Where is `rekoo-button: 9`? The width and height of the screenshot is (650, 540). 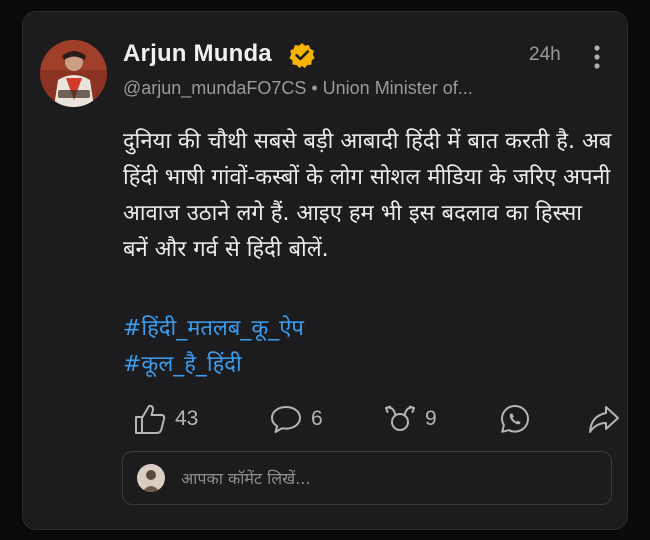
rekoo-button: 9 is located at coordinates (410, 419).